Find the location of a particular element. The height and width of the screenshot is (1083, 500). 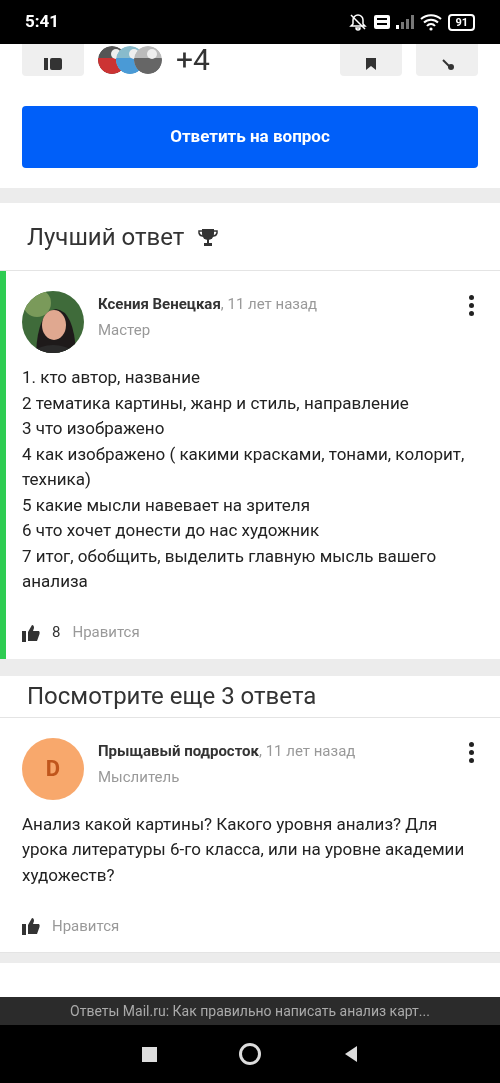

trophy-icon is located at coordinates (208, 236).